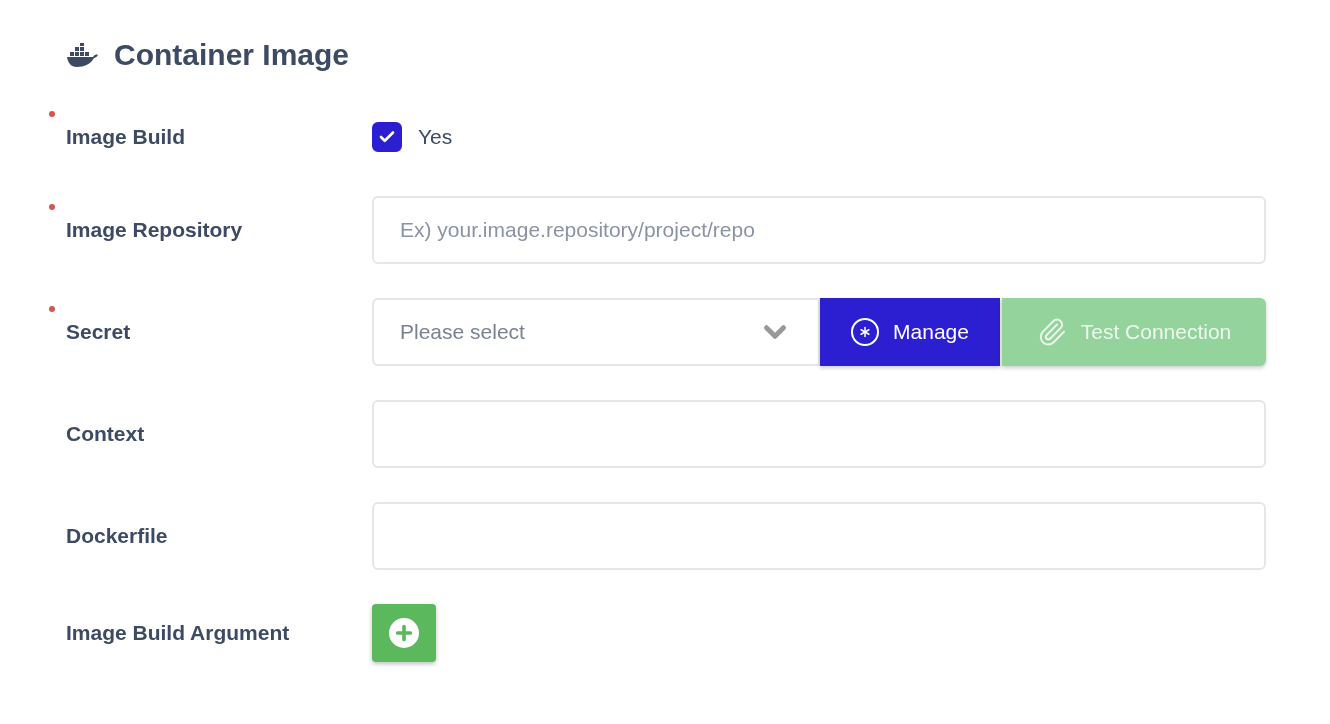  I want to click on add-button, so click(404, 633).